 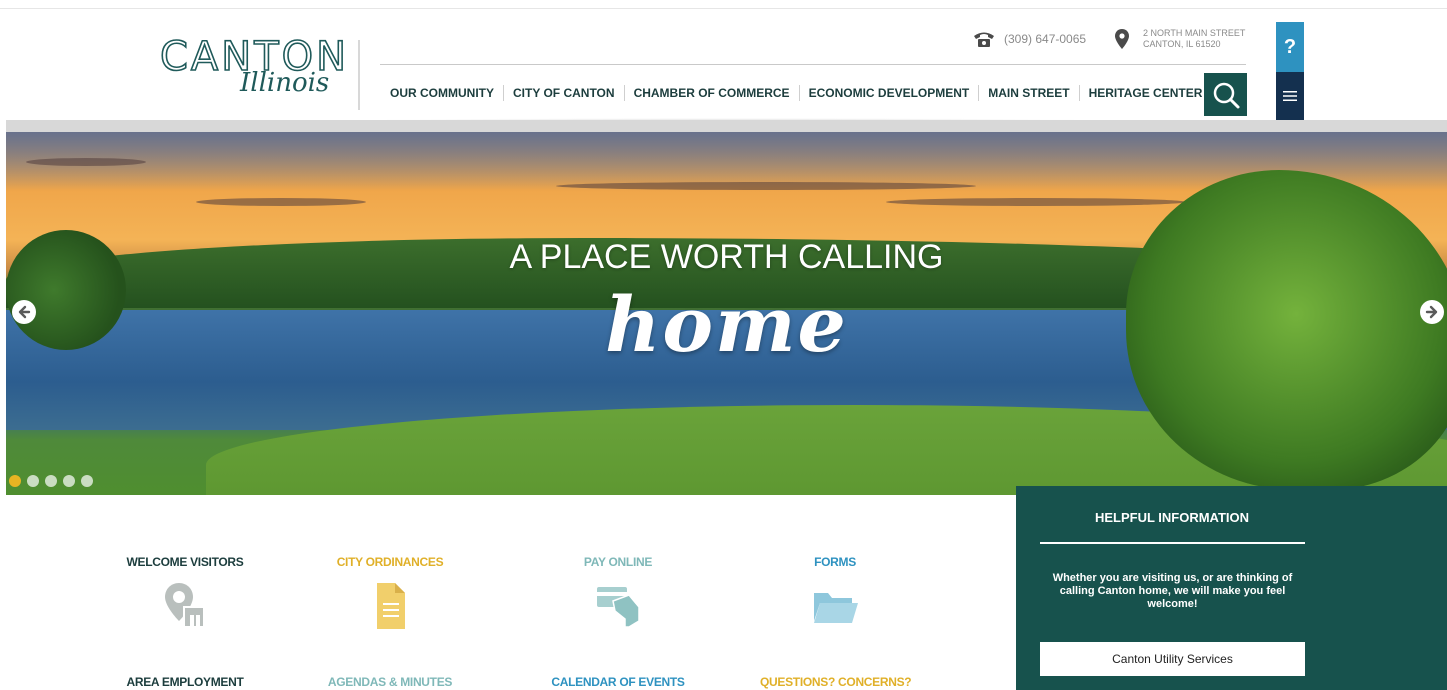 I want to click on nav-divider, so click(x=813, y=64).